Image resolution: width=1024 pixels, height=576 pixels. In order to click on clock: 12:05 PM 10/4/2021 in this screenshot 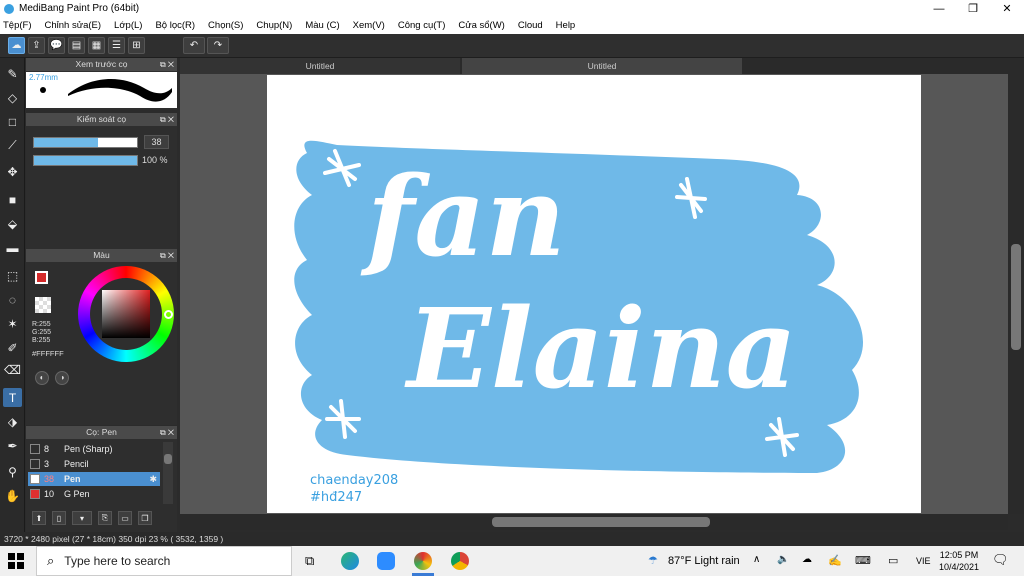, I will do `click(959, 561)`.